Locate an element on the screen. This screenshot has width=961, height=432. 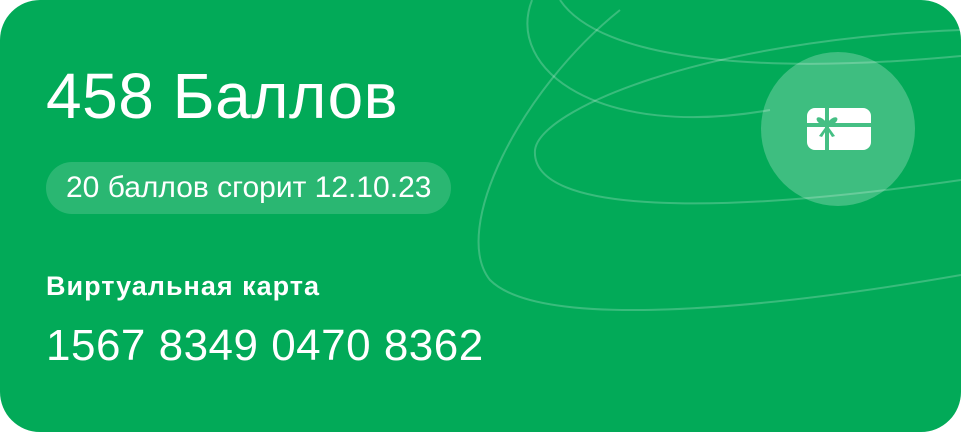
gift-card-button is located at coordinates (838, 129).